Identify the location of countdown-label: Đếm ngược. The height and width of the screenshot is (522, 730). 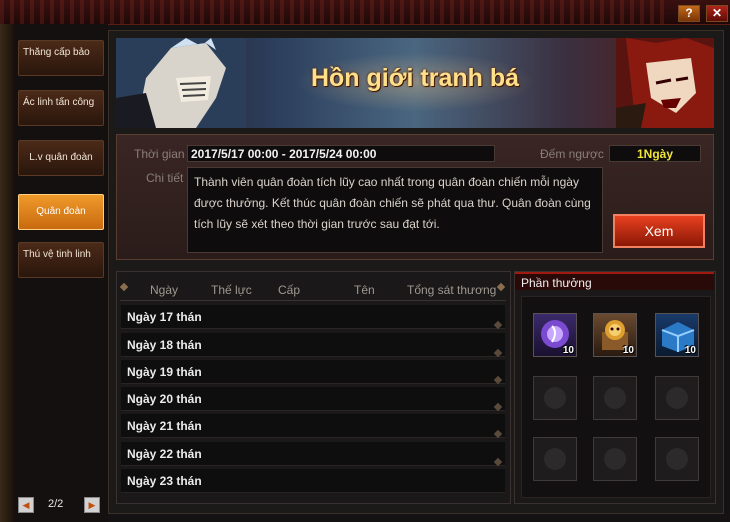
(572, 154).